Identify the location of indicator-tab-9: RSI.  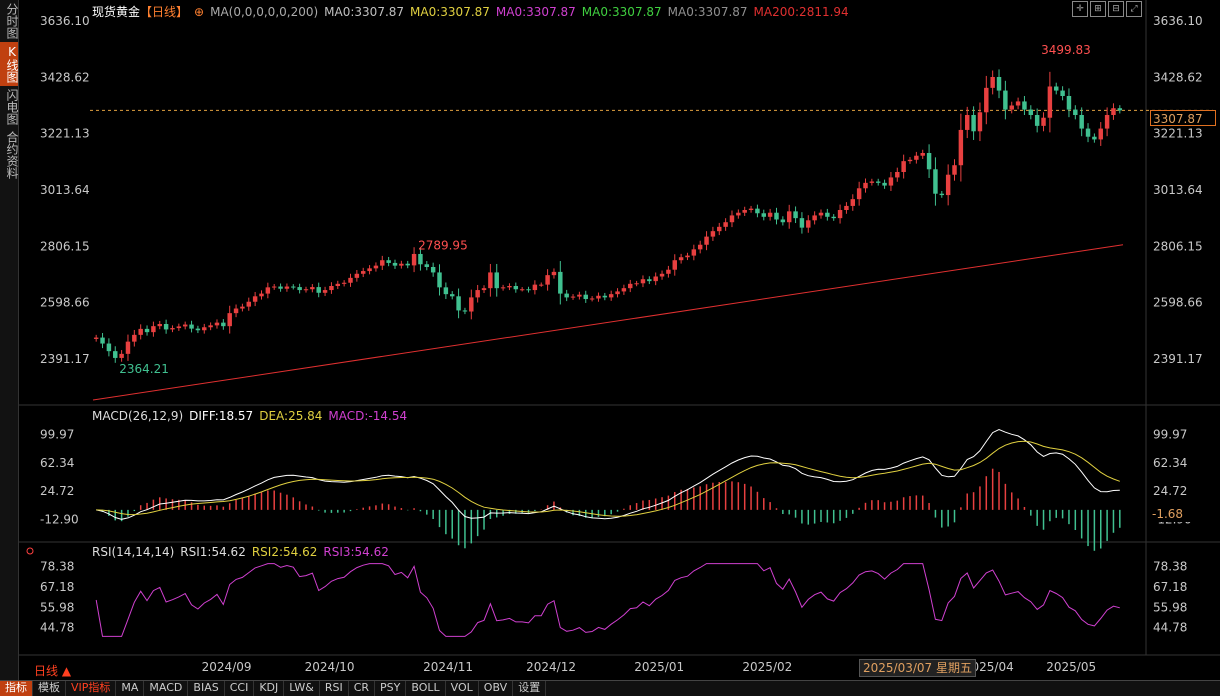
(334, 688).